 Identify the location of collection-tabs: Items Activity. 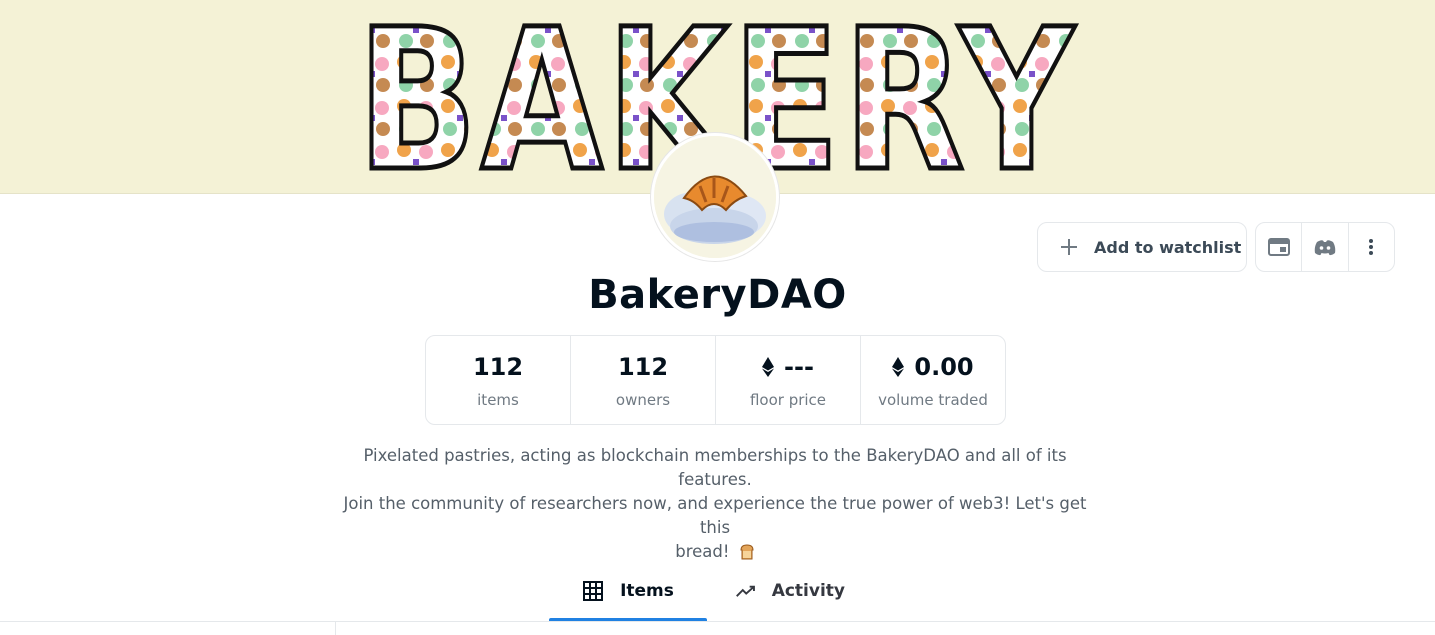
(717, 591).